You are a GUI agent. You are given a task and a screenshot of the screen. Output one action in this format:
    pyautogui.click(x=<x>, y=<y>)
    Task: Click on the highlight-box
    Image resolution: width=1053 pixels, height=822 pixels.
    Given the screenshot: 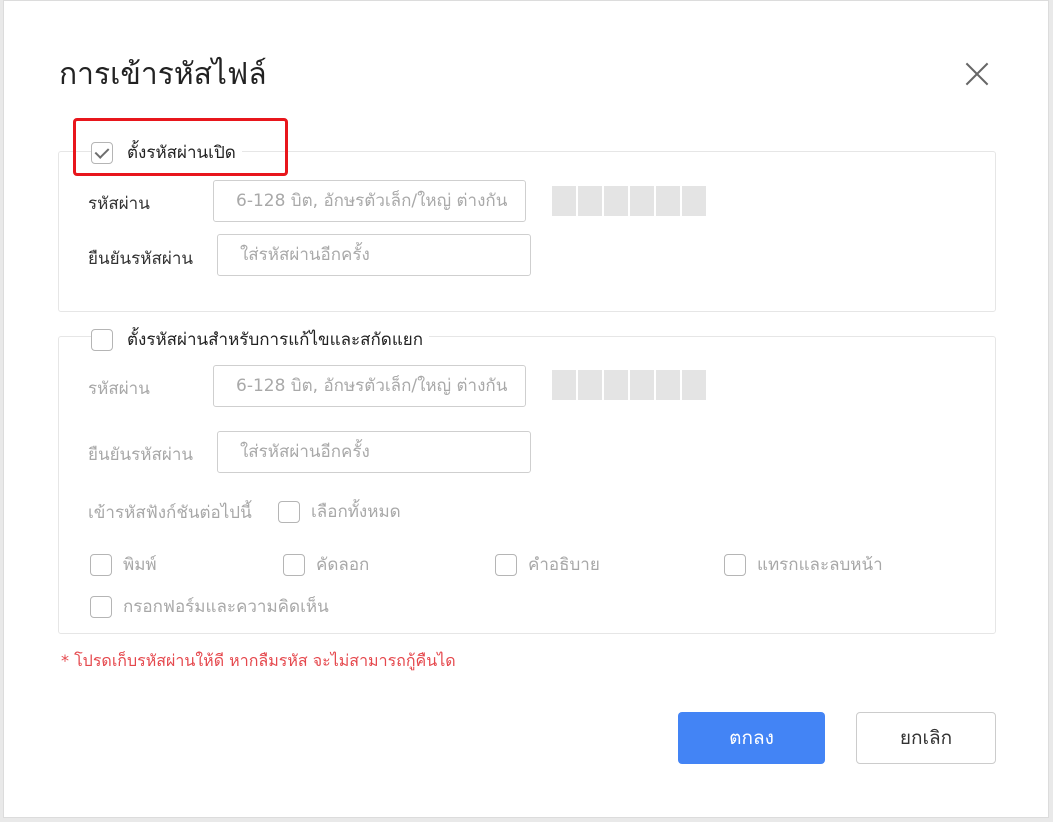 What is the action you would take?
    pyautogui.click(x=180, y=147)
    